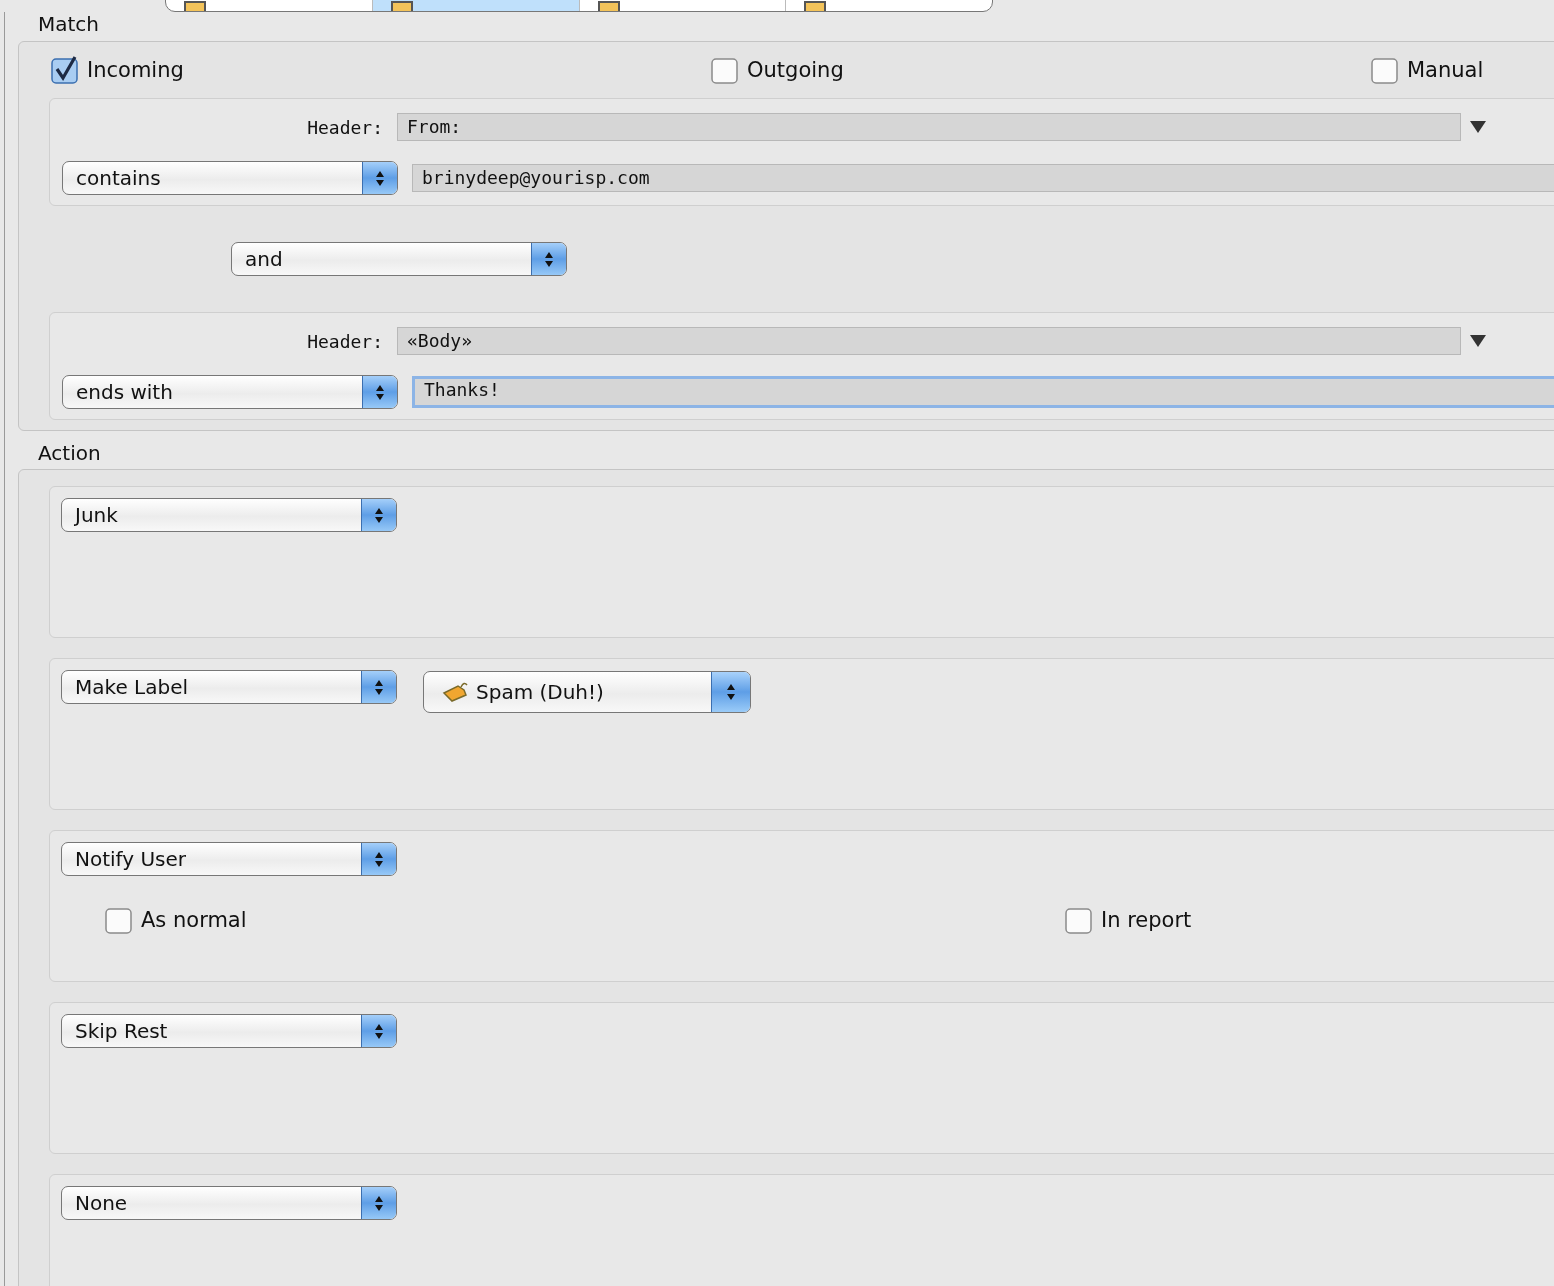 The height and width of the screenshot is (1286, 1554). Describe the element at coordinates (929, 127) in the screenshot. I see `header-combo-field: From:` at that location.